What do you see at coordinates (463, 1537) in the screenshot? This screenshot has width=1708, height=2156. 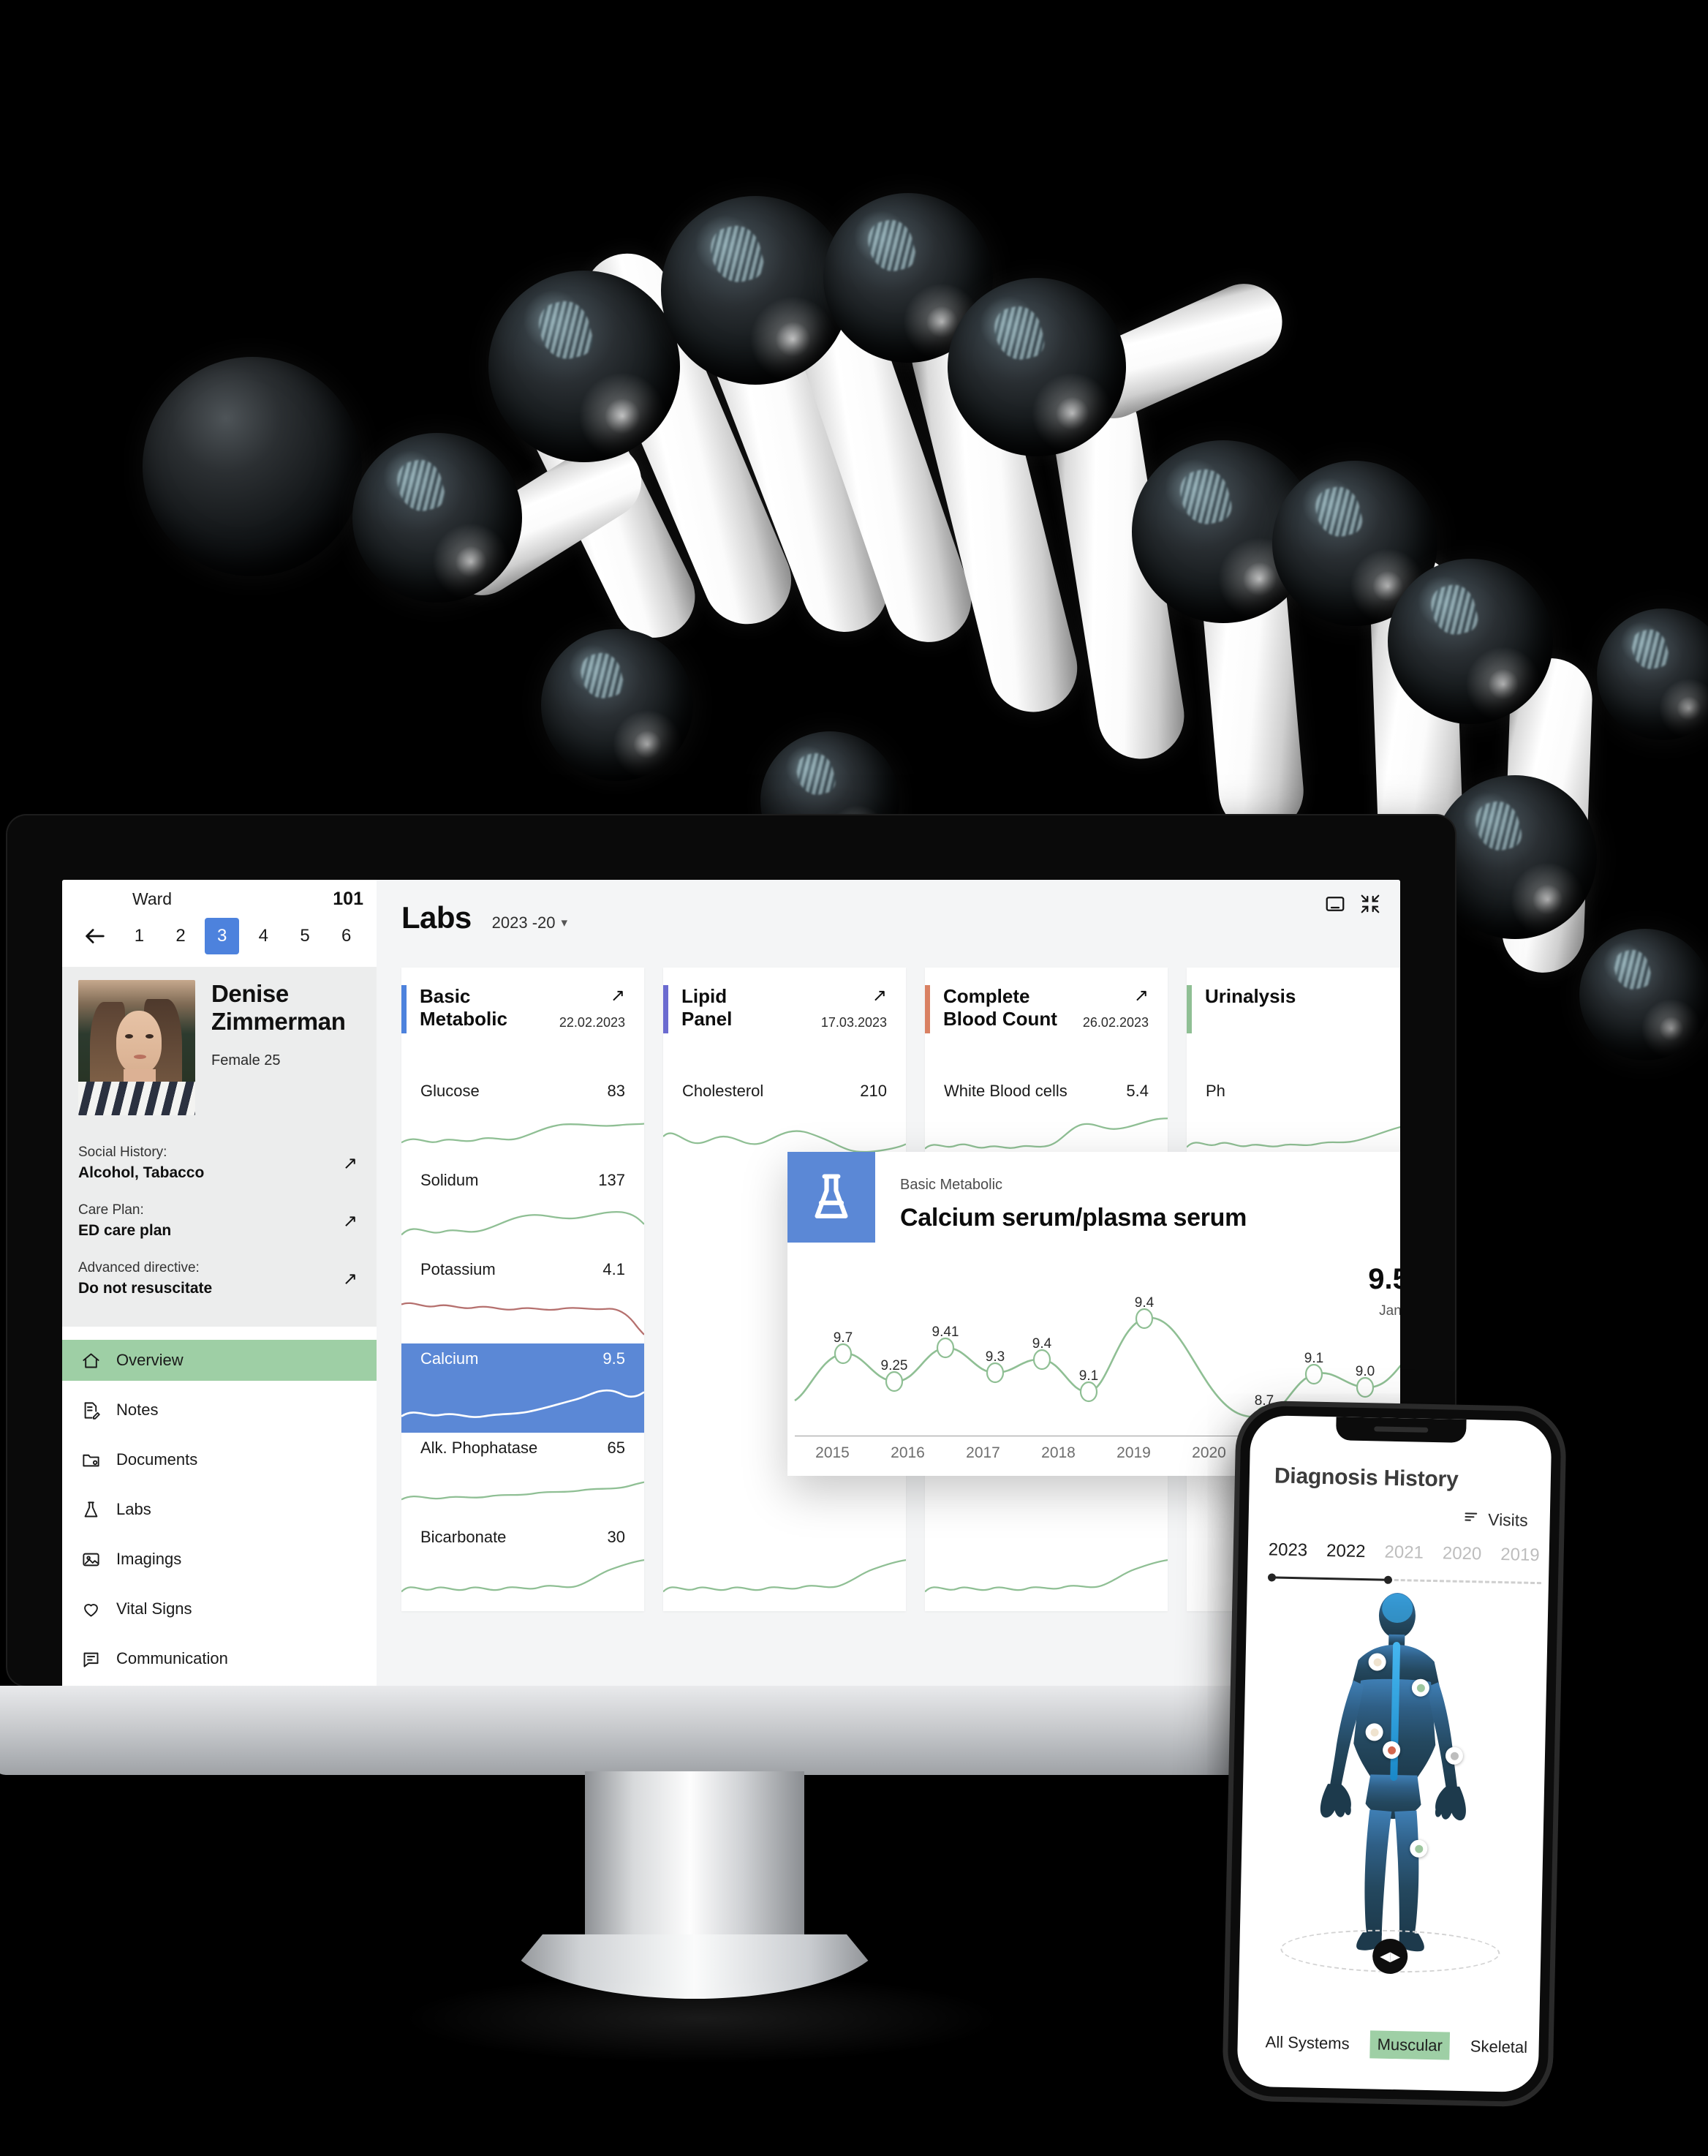 I see `lab-row-label: Bicarbonate` at bounding box center [463, 1537].